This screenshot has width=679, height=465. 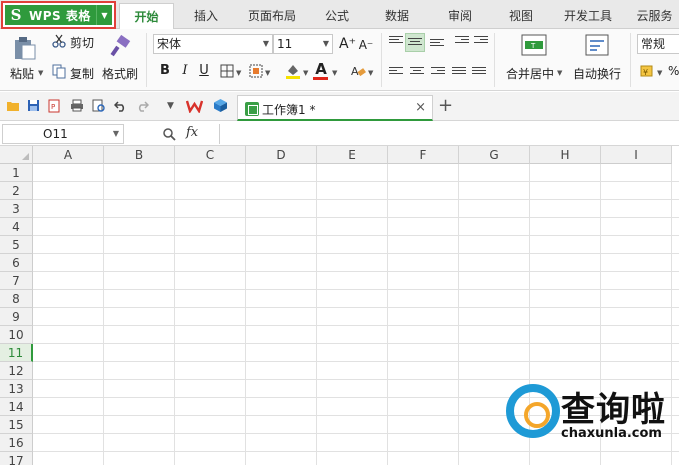 What do you see at coordinates (303, 44) in the screenshot?
I see `font-size-select: 11 ▼` at bounding box center [303, 44].